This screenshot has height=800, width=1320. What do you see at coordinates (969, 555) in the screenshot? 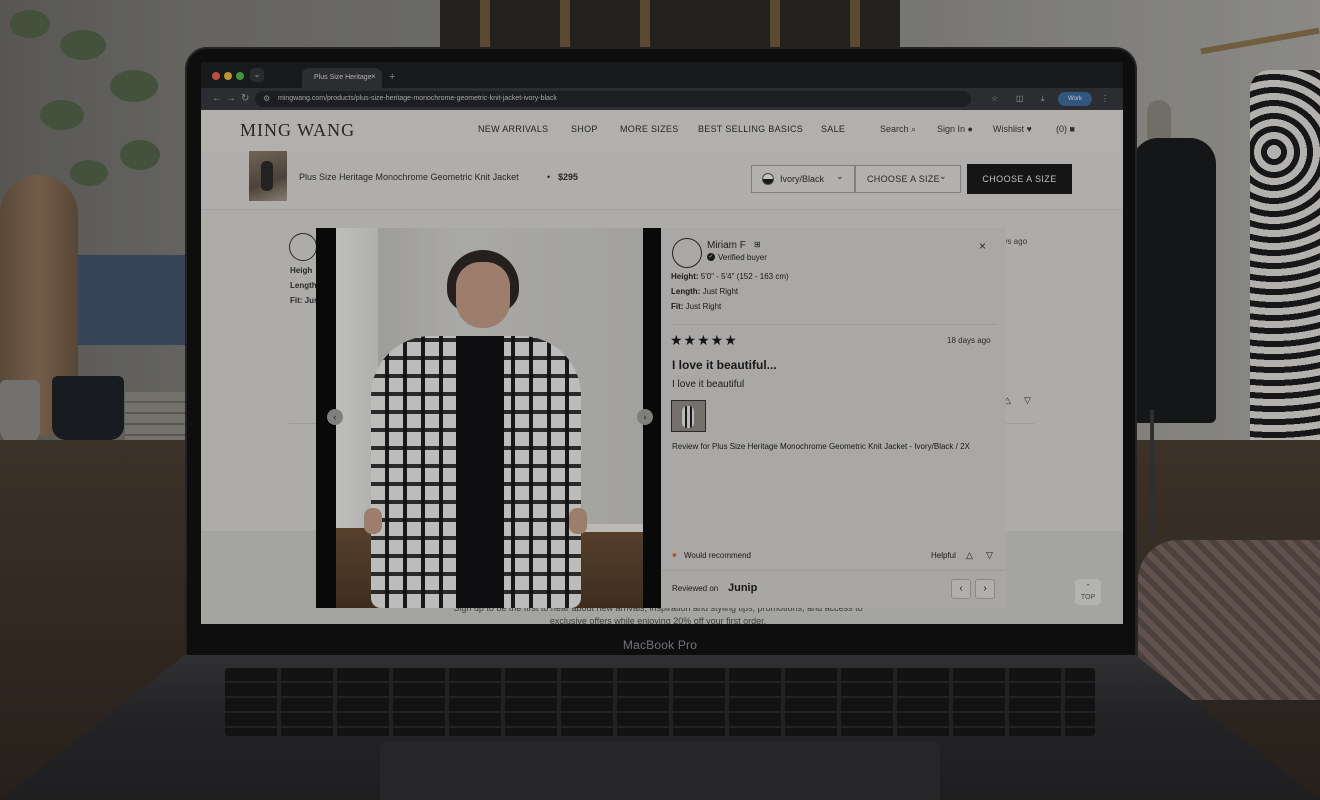
I see `upvote-icon: △` at bounding box center [969, 555].